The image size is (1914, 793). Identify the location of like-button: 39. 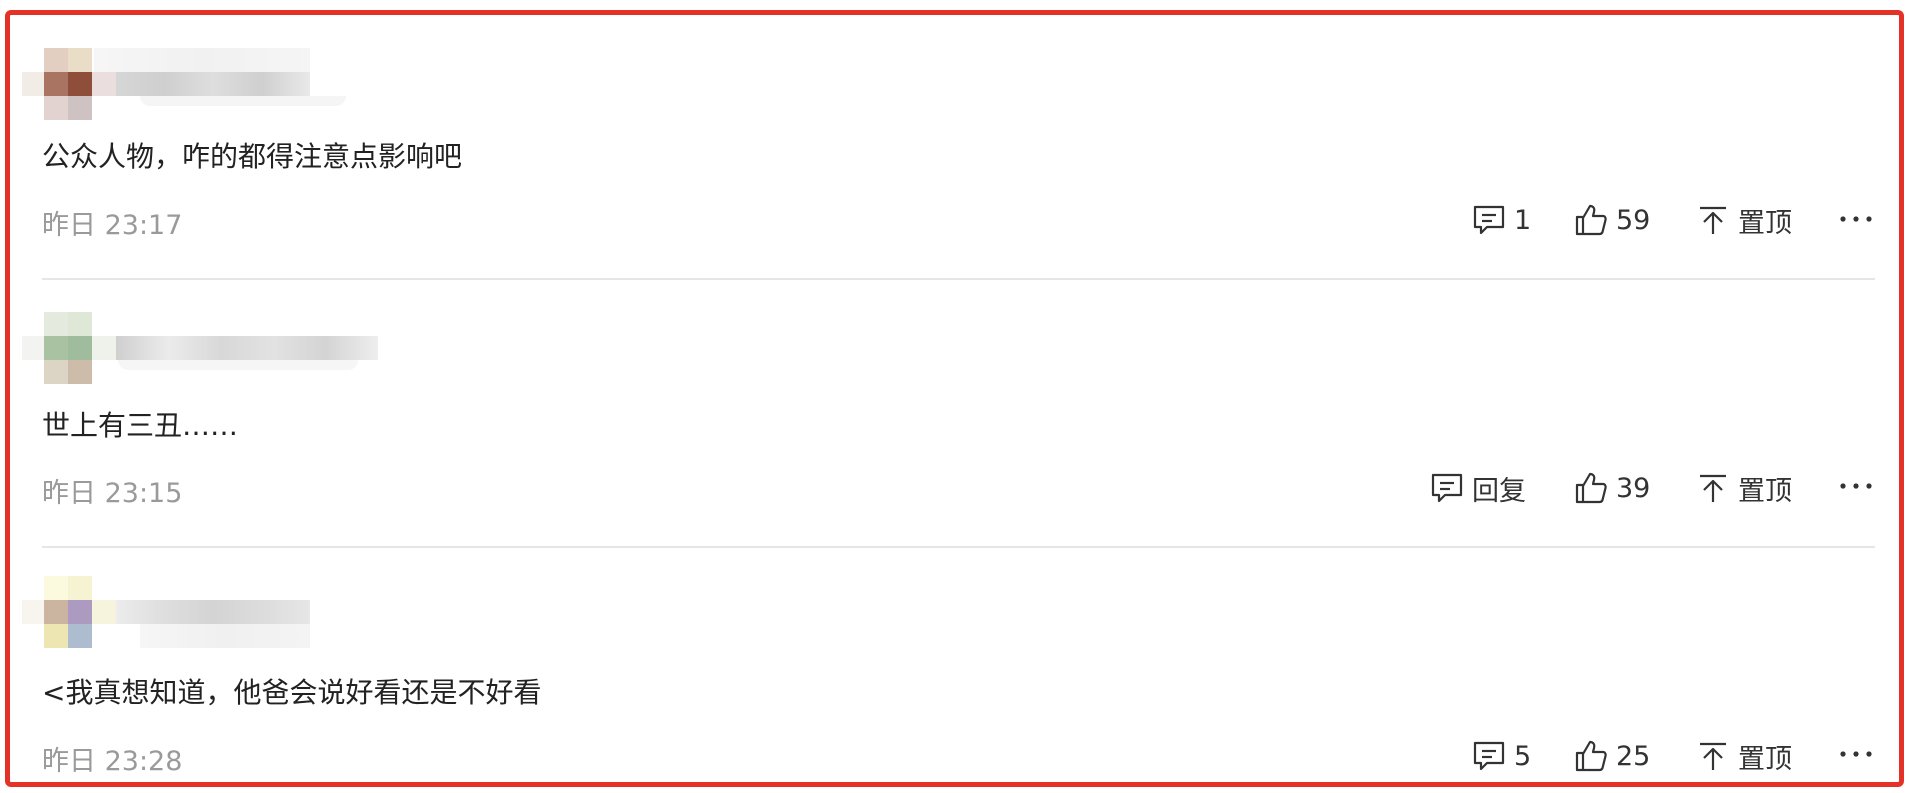
(1612, 488).